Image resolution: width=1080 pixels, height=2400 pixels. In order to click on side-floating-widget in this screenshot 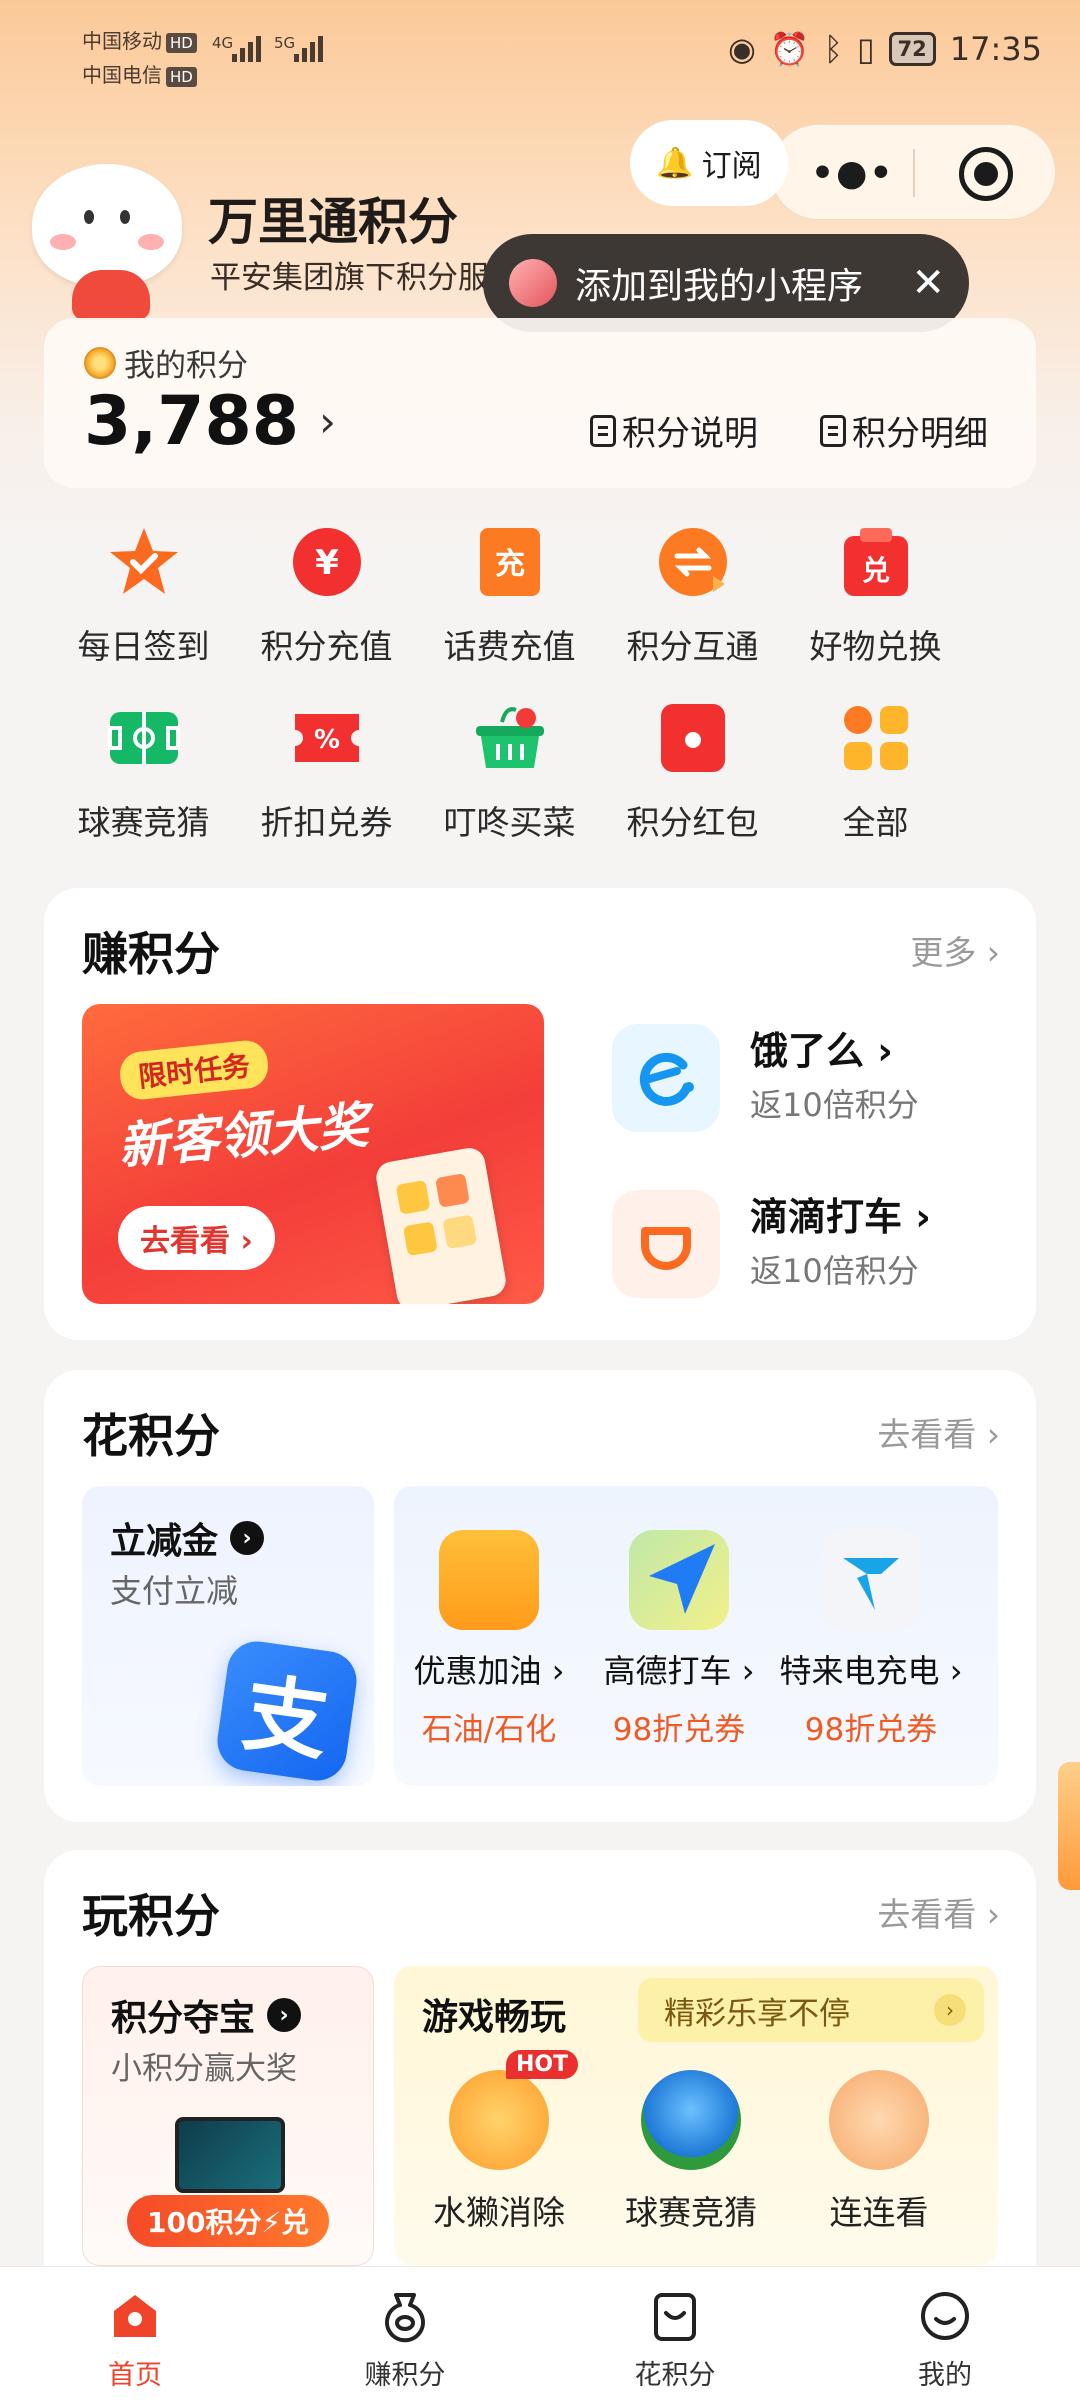, I will do `click(1069, 1826)`.